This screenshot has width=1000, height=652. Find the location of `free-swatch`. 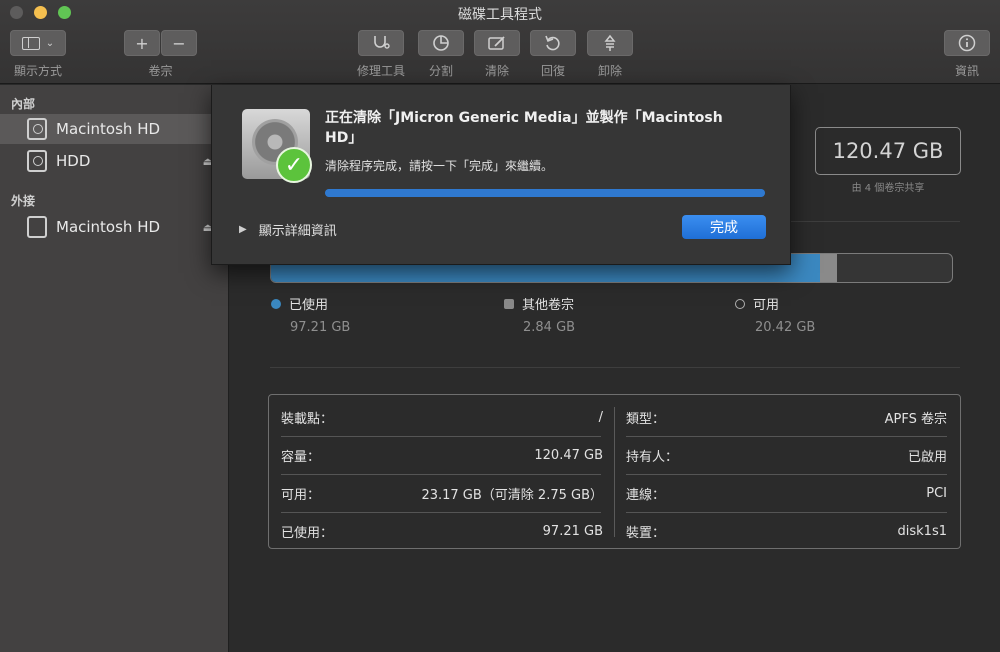

free-swatch is located at coordinates (740, 303).